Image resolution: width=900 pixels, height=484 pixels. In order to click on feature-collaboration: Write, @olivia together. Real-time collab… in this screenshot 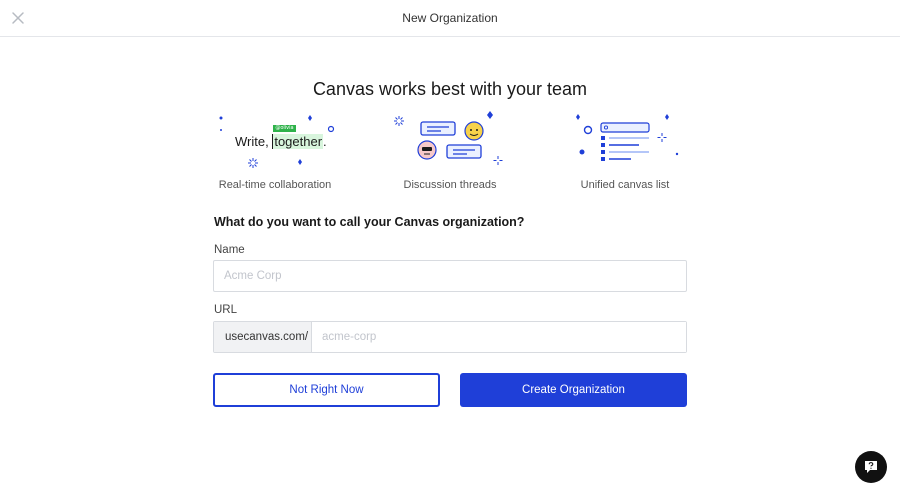, I will do `click(275, 153)`.